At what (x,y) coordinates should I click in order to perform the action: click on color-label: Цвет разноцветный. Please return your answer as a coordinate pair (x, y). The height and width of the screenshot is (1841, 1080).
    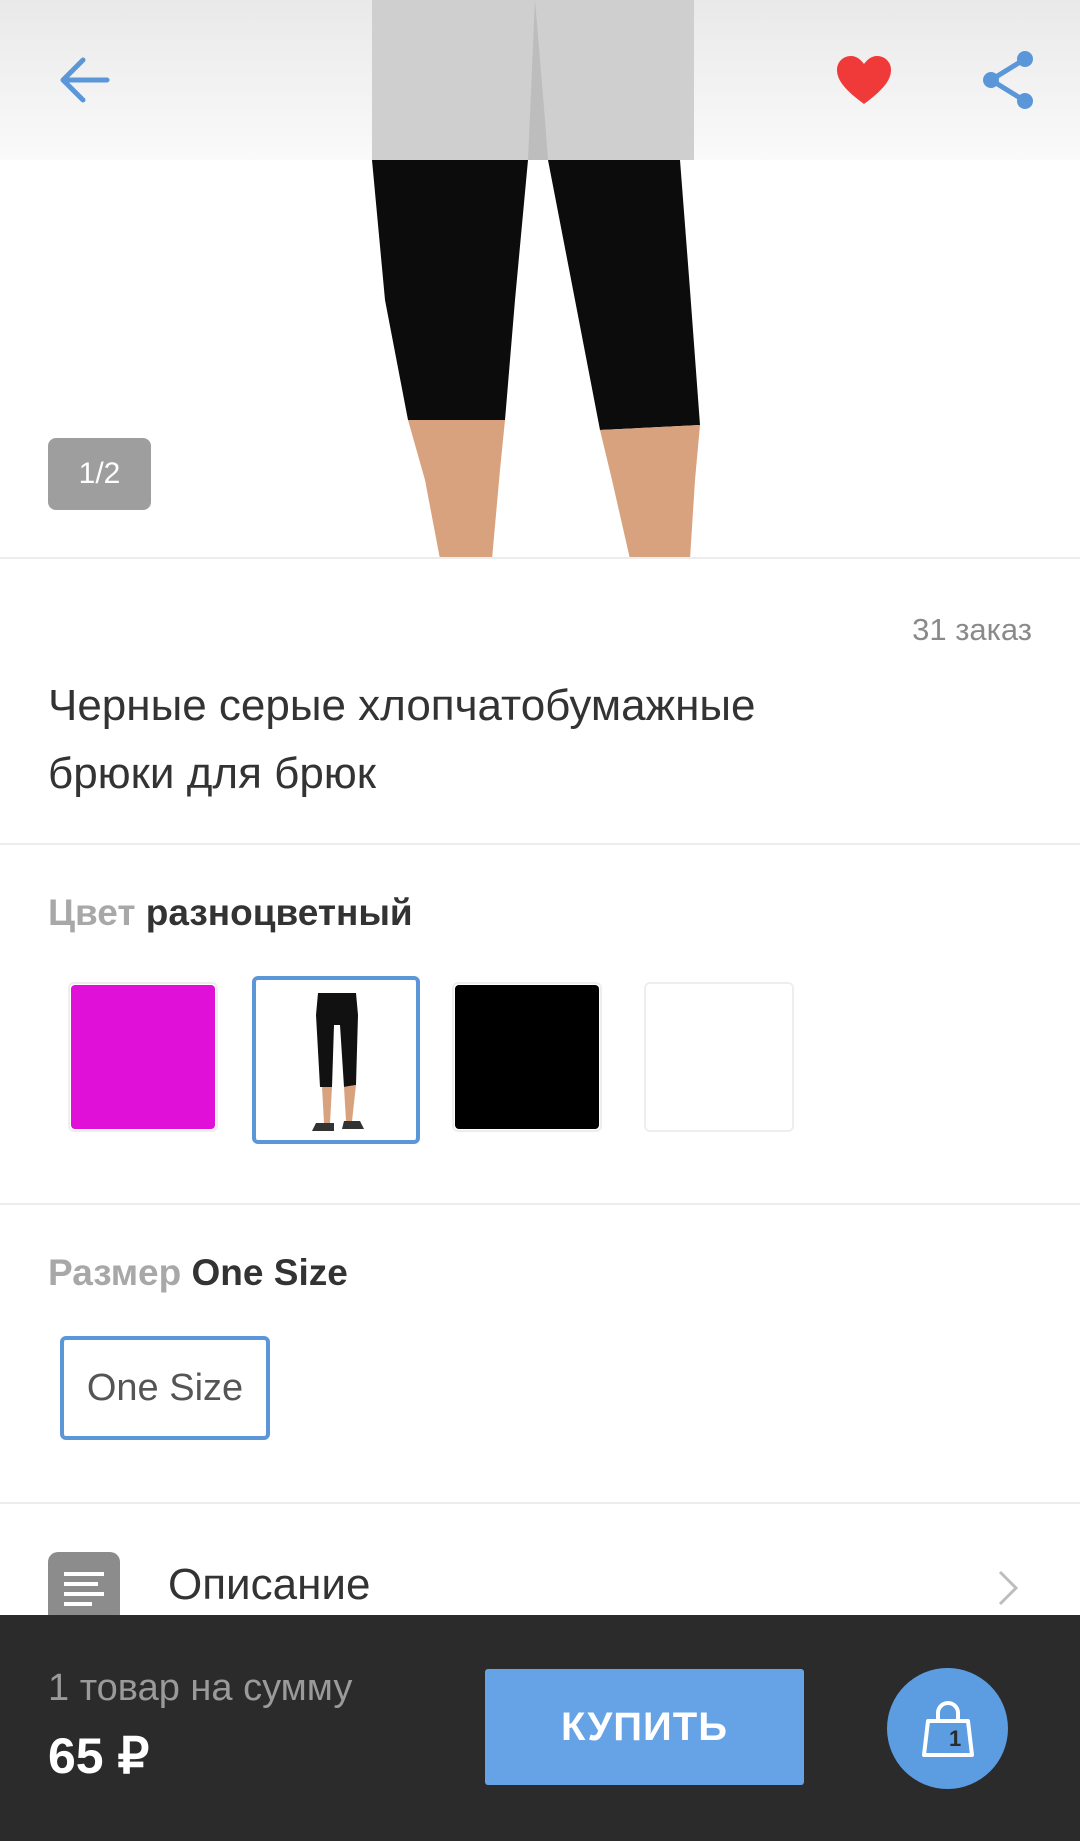
    Looking at the image, I should click on (230, 913).